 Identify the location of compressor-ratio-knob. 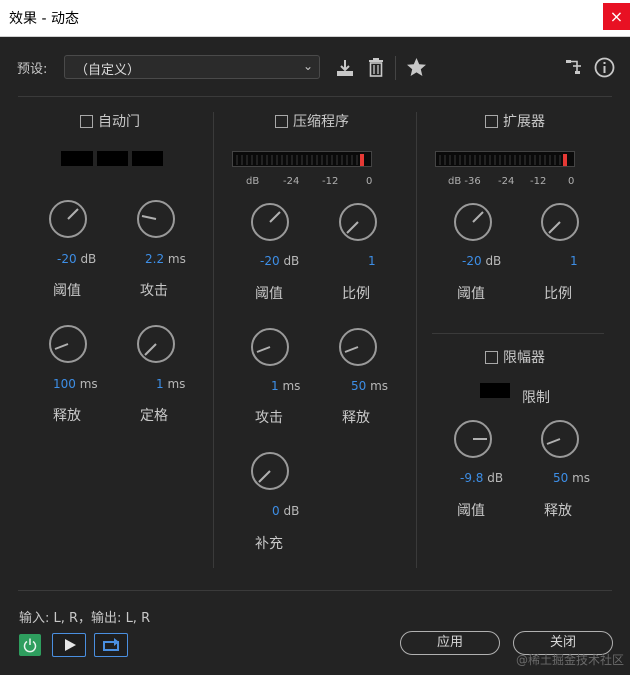
(358, 222).